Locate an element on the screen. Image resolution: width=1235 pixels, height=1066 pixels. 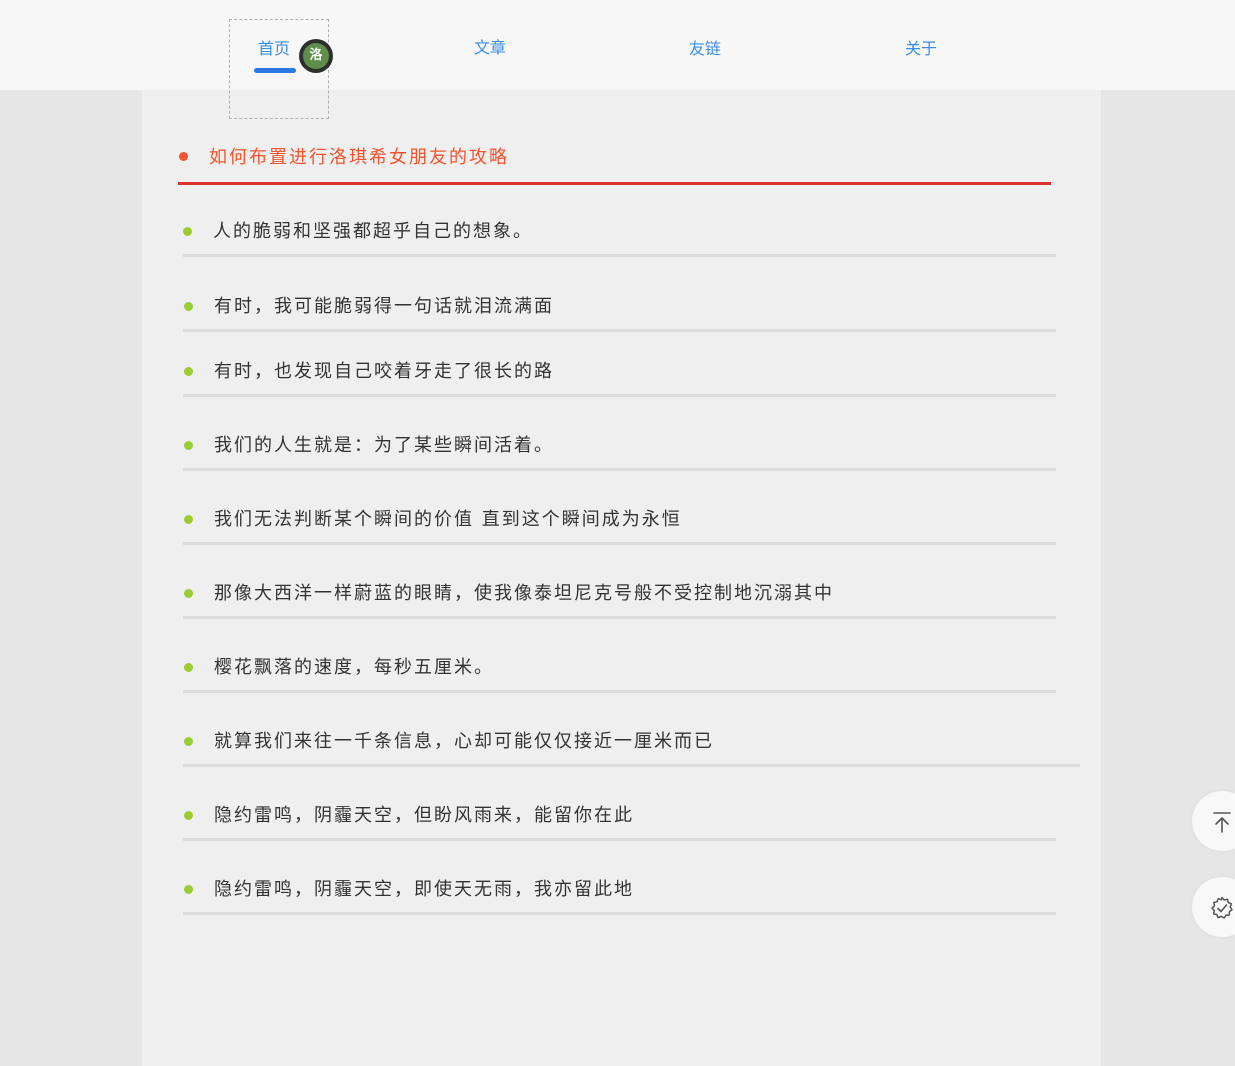
arrow-up-to-line-icon is located at coordinates (1222, 822).